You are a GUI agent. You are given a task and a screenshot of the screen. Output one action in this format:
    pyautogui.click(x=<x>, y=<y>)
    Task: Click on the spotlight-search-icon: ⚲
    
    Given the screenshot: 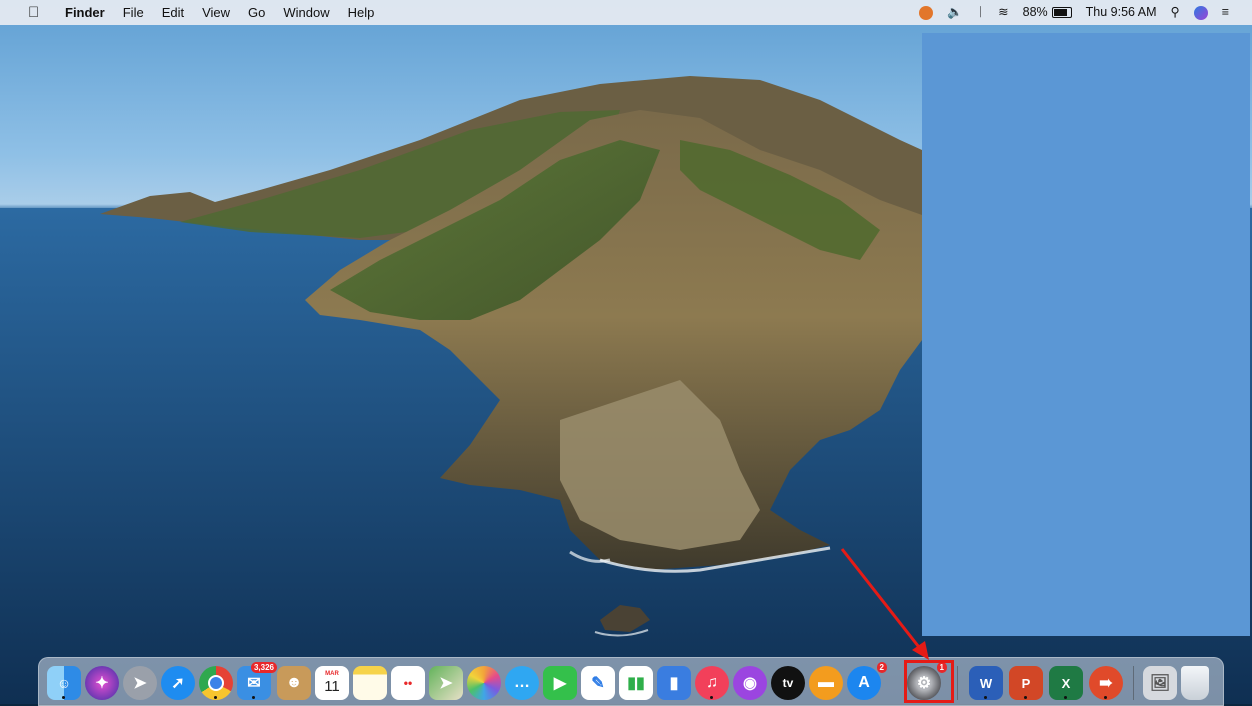 What is the action you would take?
    pyautogui.click(x=1175, y=12)
    